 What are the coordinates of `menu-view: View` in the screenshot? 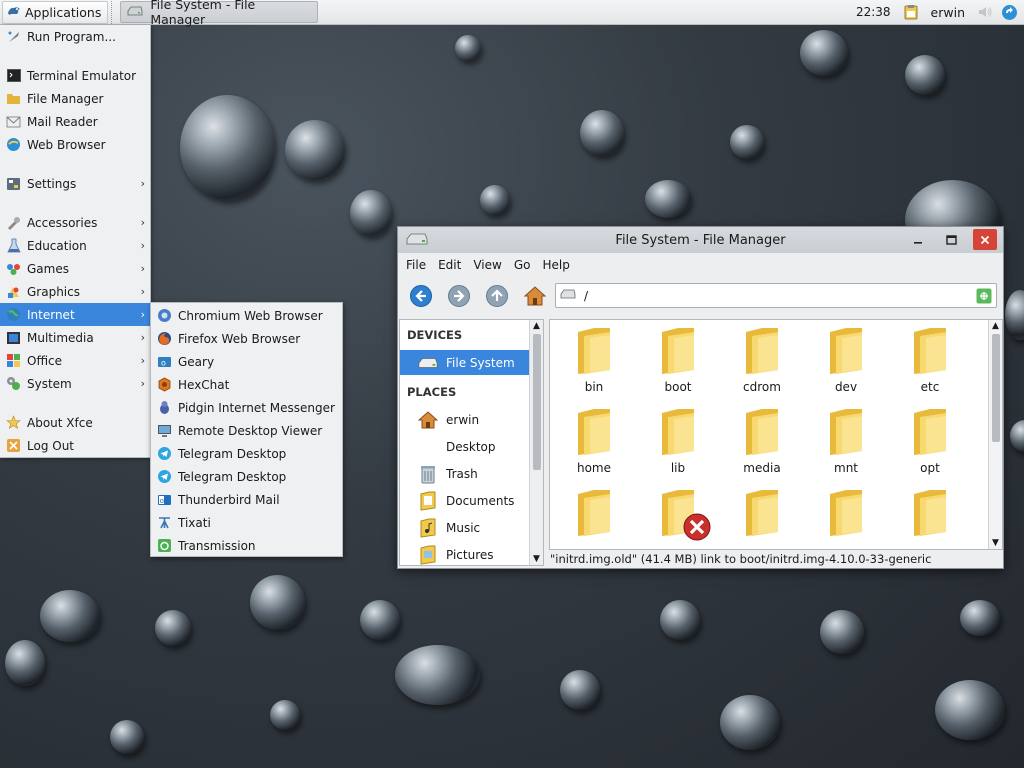 It's located at (487, 265).